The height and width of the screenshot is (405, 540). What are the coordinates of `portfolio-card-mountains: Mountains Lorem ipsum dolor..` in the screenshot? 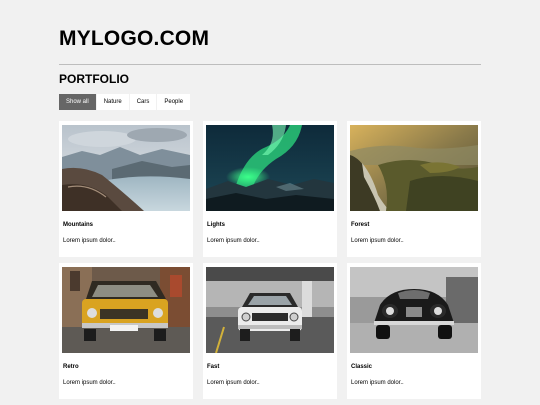 It's located at (126, 189).